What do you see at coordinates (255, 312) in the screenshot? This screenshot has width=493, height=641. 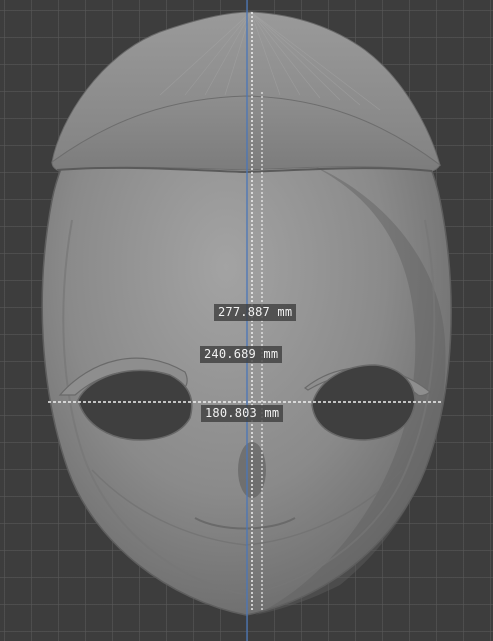 I see `measure-label-277: 277.887 mm` at bounding box center [255, 312].